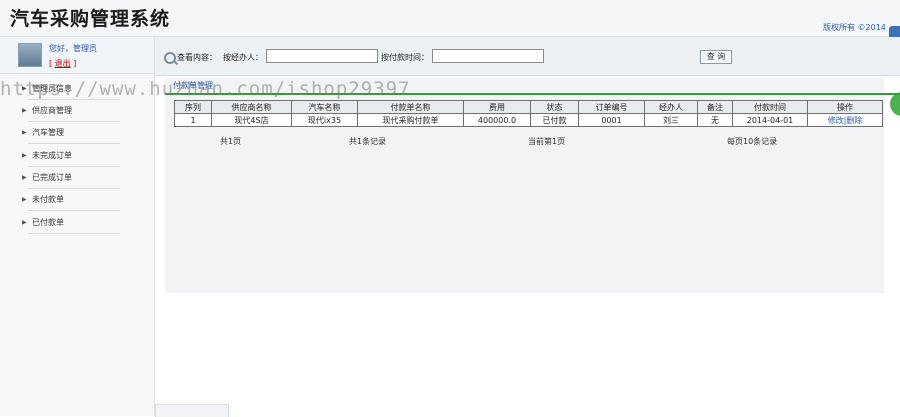 This screenshot has height=417, width=900. Describe the element at coordinates (715, 120) in the screenshot. I see `table-cell: 无` at that location.